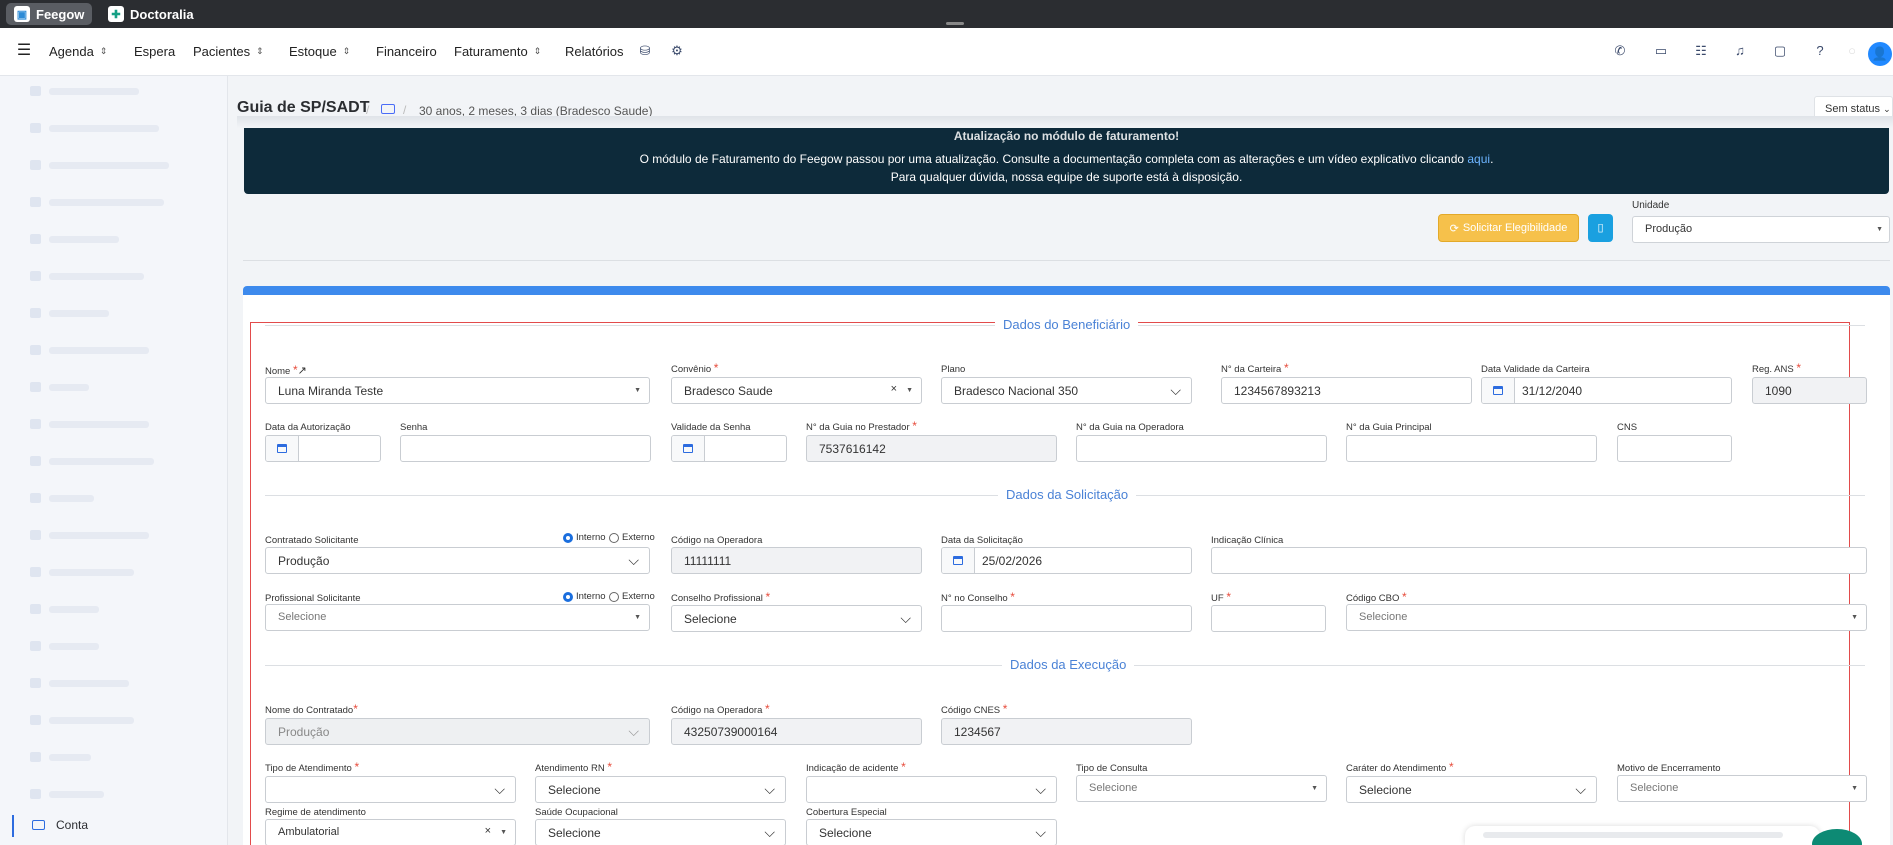 The image size is (1893, 845). I want to click on validade-senha-input, so click(729, 448).